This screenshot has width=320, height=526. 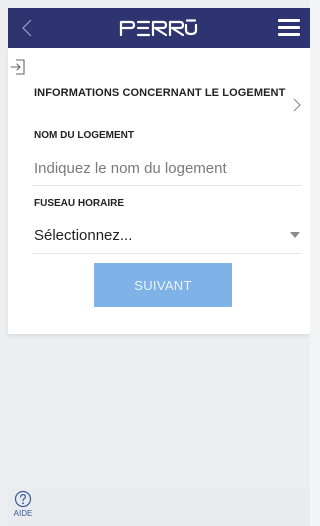 I want to click on section-title: INFORMATIONS CONCERNANT LE LOGEMENT, so click(x=160, y=93).